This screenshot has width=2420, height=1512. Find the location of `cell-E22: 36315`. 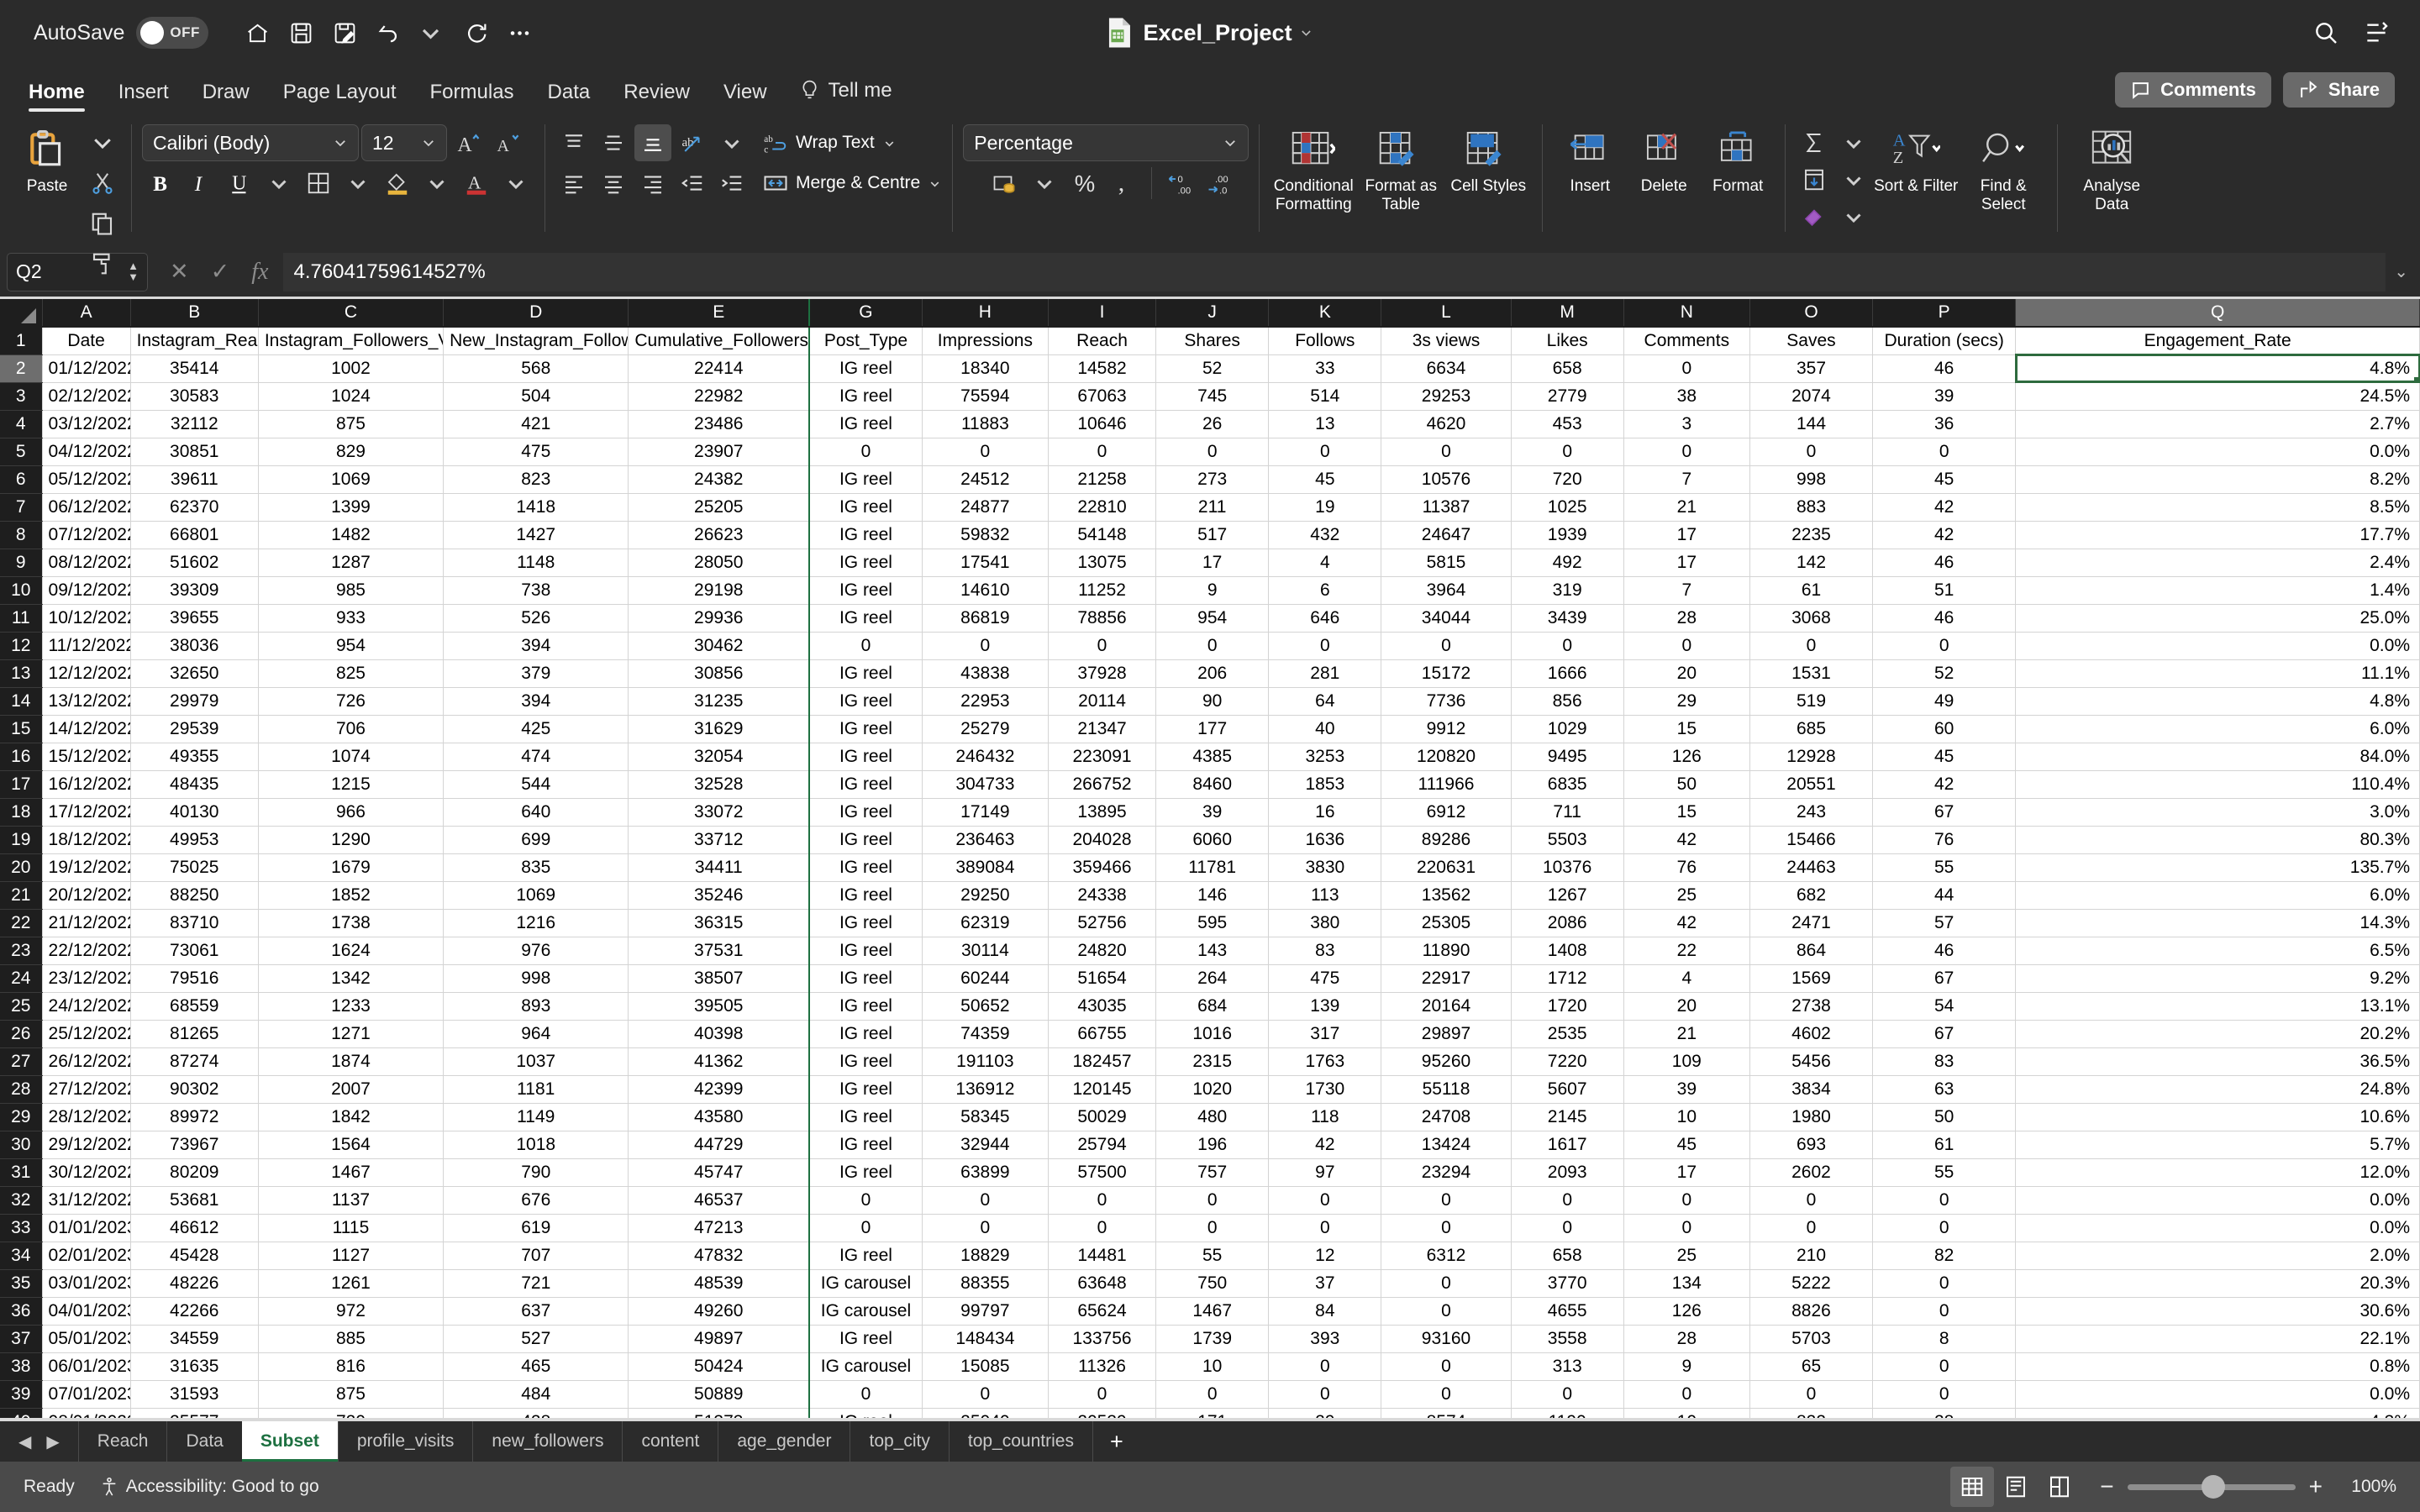

cell-E22: 36315 is located at coordinates (719, 923).